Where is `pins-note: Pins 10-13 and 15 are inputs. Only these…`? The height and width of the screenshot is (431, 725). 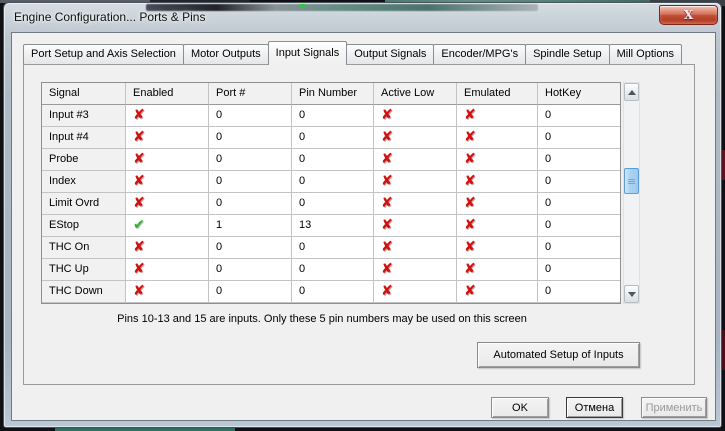
pins-note: Pins 10-13 and 15 are inputs. Only these… is located at coordinates (322, 319).